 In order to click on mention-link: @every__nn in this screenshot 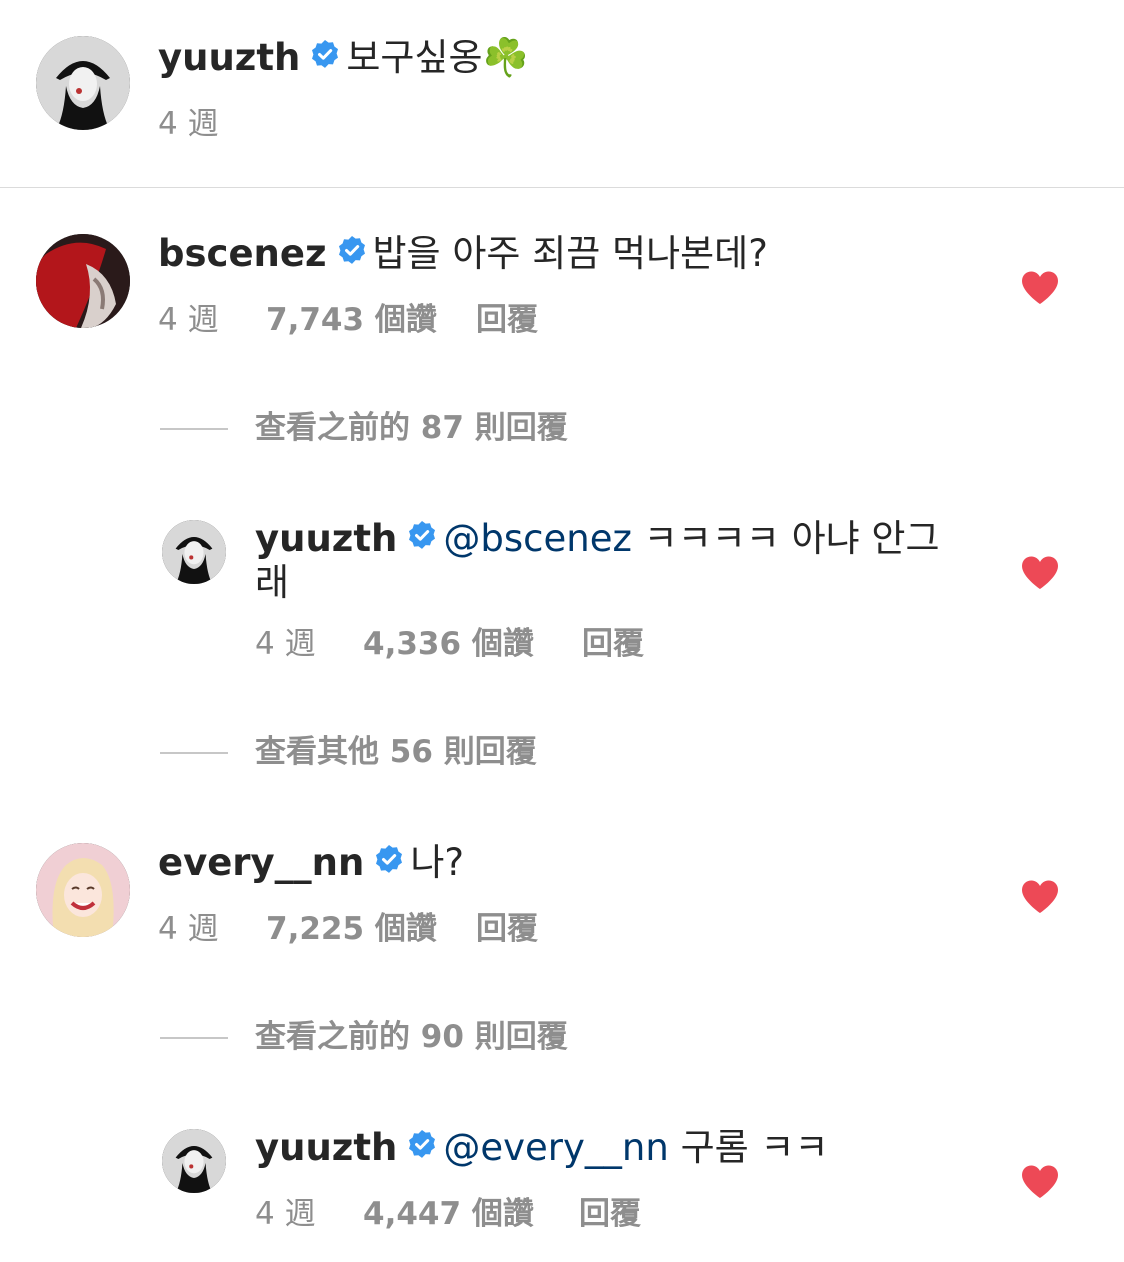, I will do `click(555, 1147)`.